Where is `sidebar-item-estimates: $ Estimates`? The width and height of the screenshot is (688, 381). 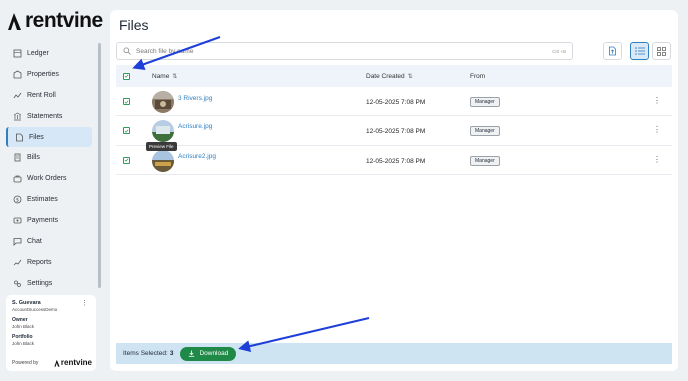
sidebar-item-estimates: $ Estimates is located at coordinates (49, 199).